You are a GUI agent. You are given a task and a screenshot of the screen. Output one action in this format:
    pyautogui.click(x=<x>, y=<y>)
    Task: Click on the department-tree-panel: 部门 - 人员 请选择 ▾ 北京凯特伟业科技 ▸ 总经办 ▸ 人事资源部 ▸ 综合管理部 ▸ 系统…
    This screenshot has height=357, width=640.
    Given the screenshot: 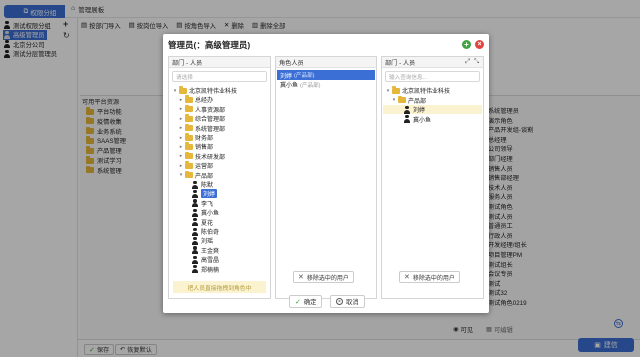 What is the action you would take?
    pyautogui.click(x=219, y=177)
    